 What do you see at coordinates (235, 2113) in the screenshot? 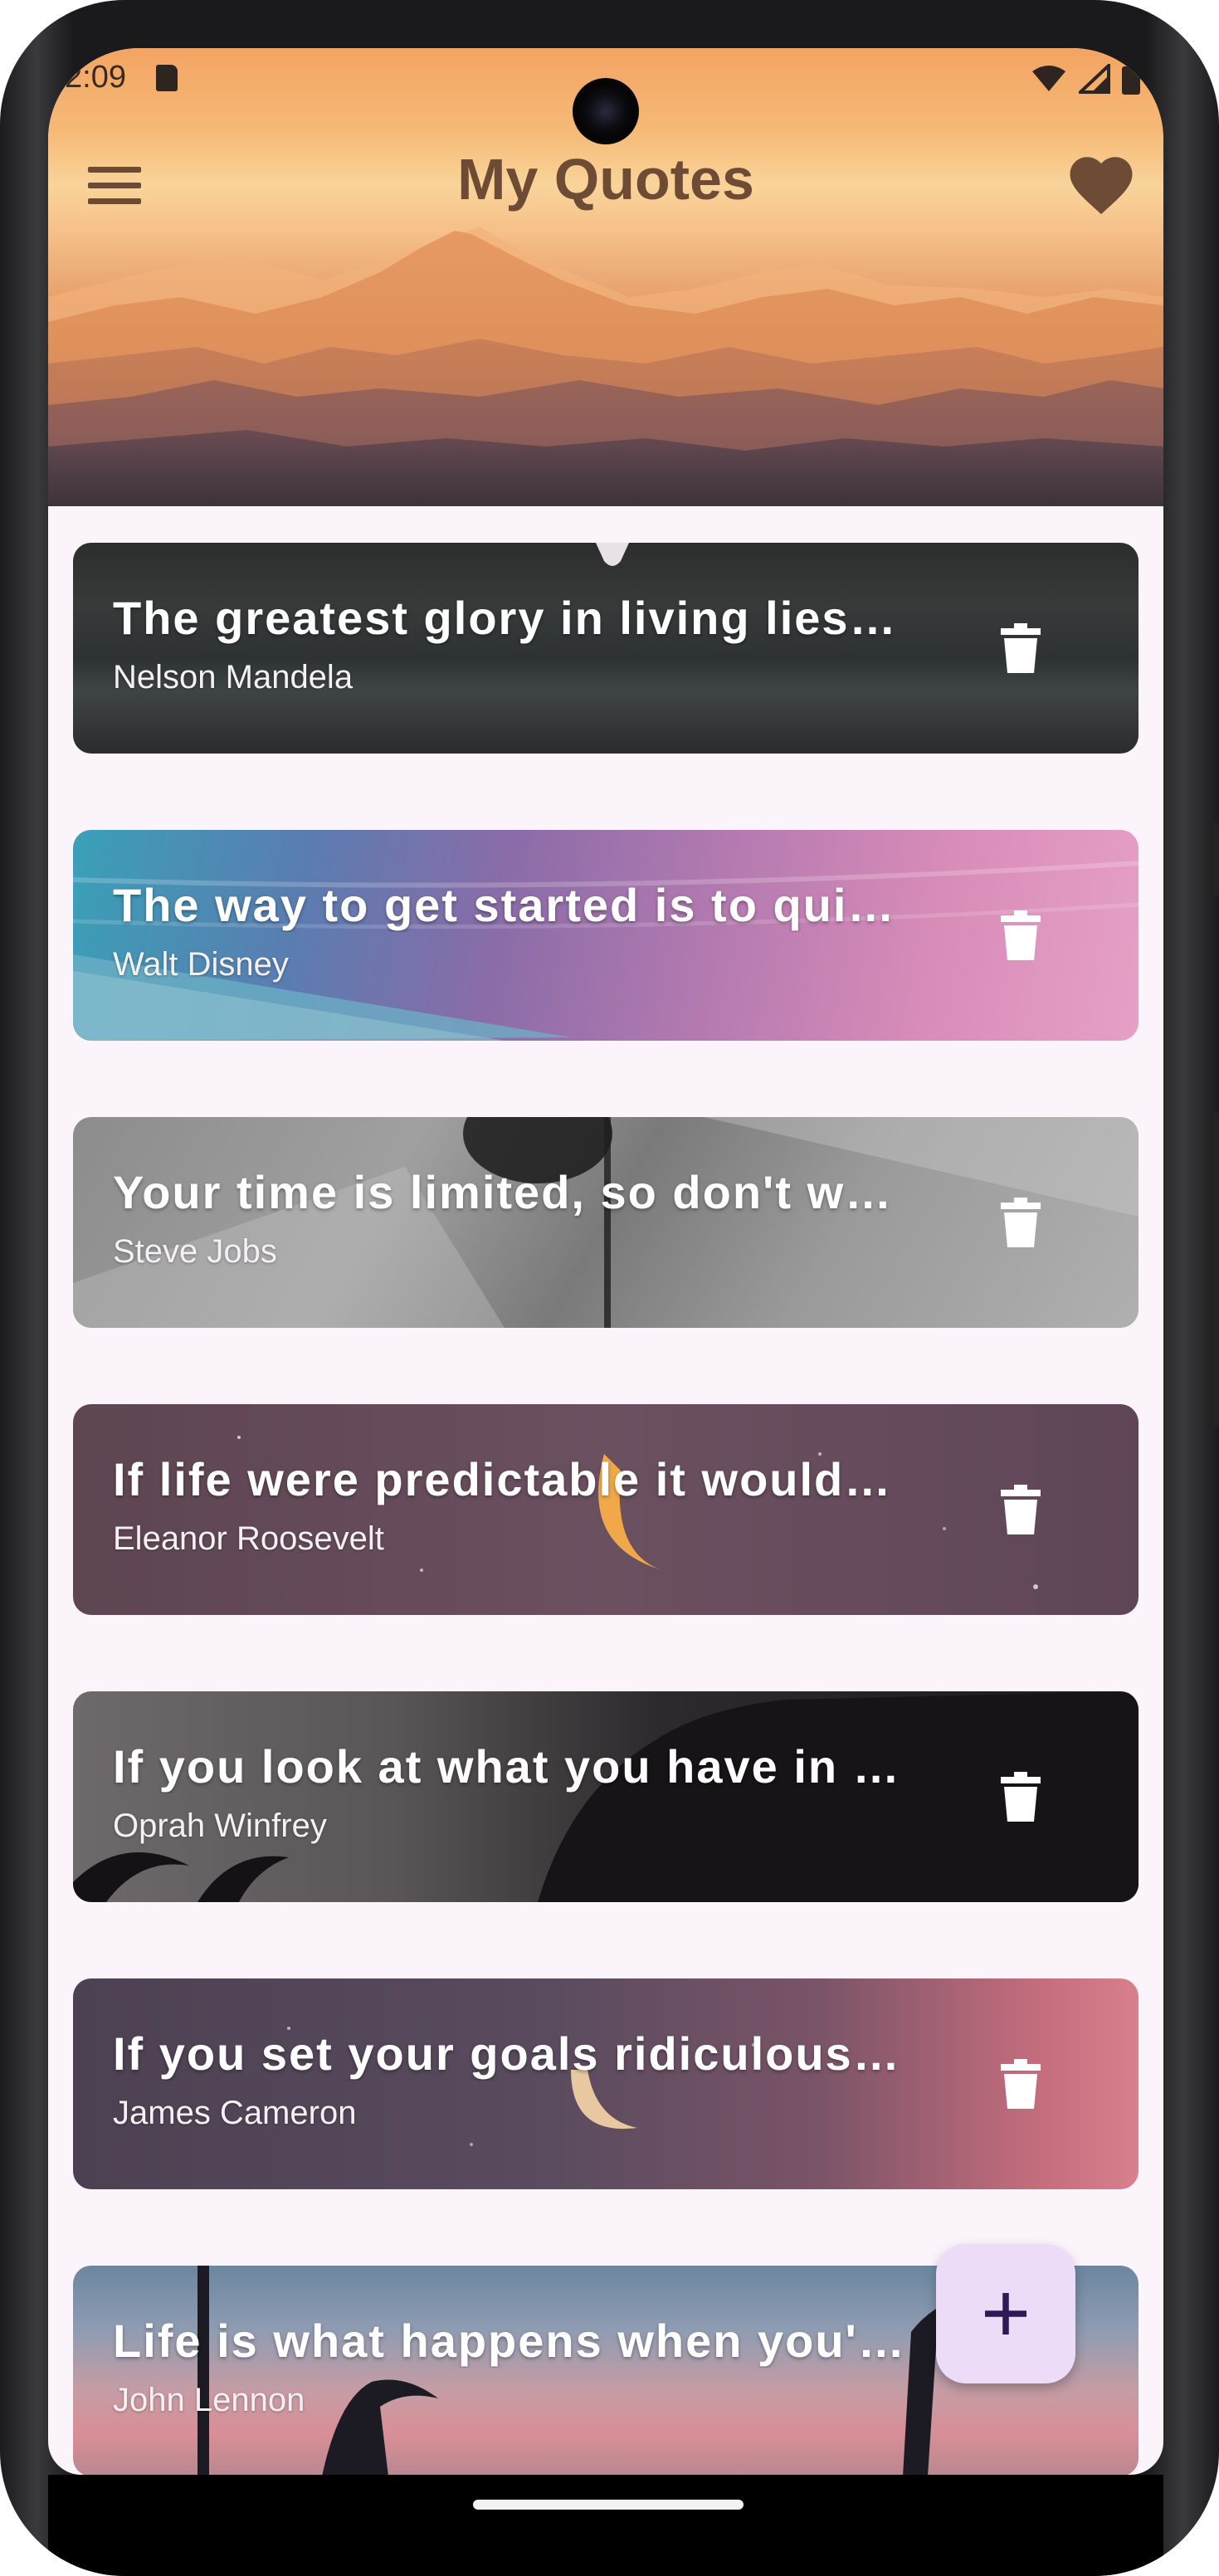
I see `quote-author: James Cameron` at bounding box center [235, 2113].